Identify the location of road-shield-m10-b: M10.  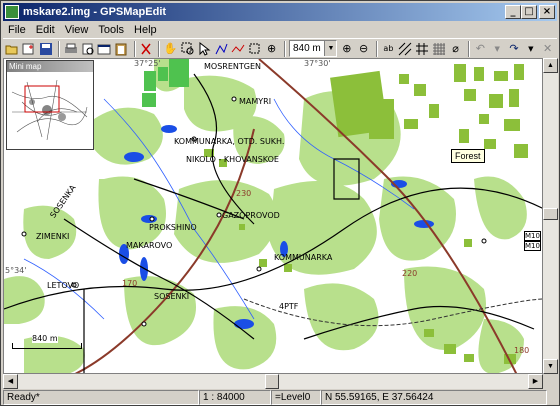
(532, 246).